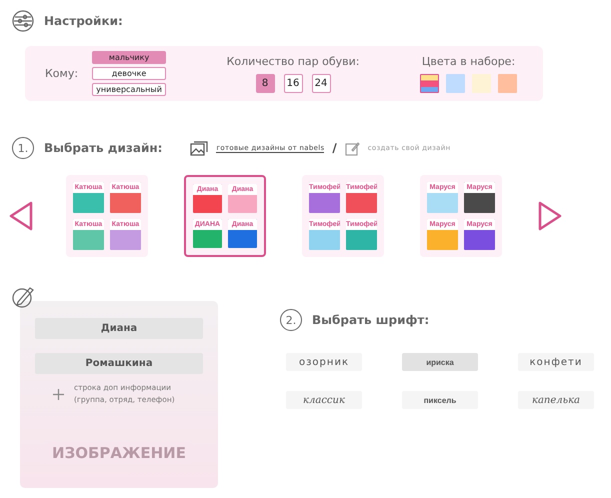 The width and height of the screenshot is (611, 498). I want to click on settings-icon, so click(23, 21).